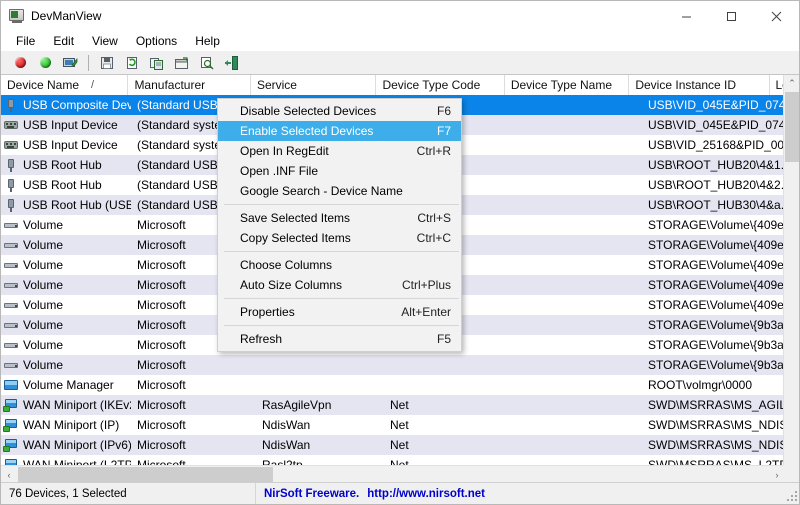  I want to click on ctx-choose-columns: Choose Columns, so click(339, 265).